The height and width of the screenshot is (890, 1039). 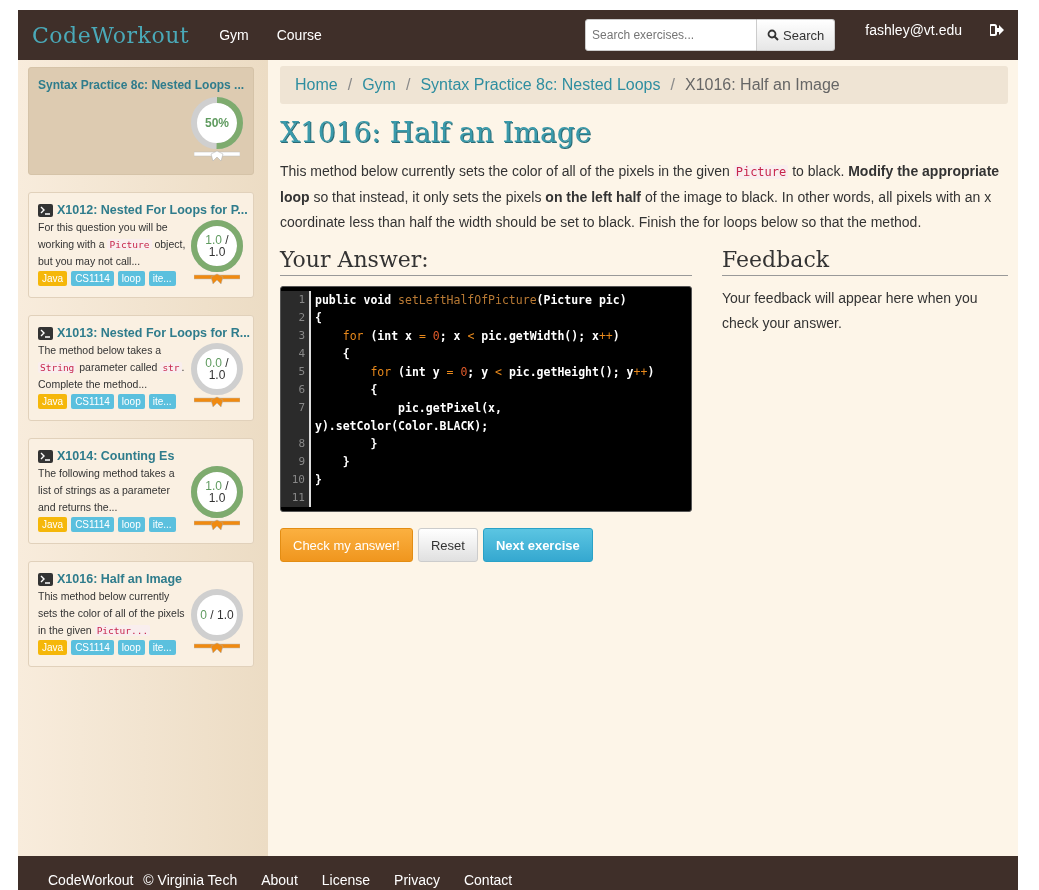 What do you see at coordinates (762, 85) in the screenshot?
I see `breadcrumb-item: X1016: Half an Image` at bounding box center [762, 85].